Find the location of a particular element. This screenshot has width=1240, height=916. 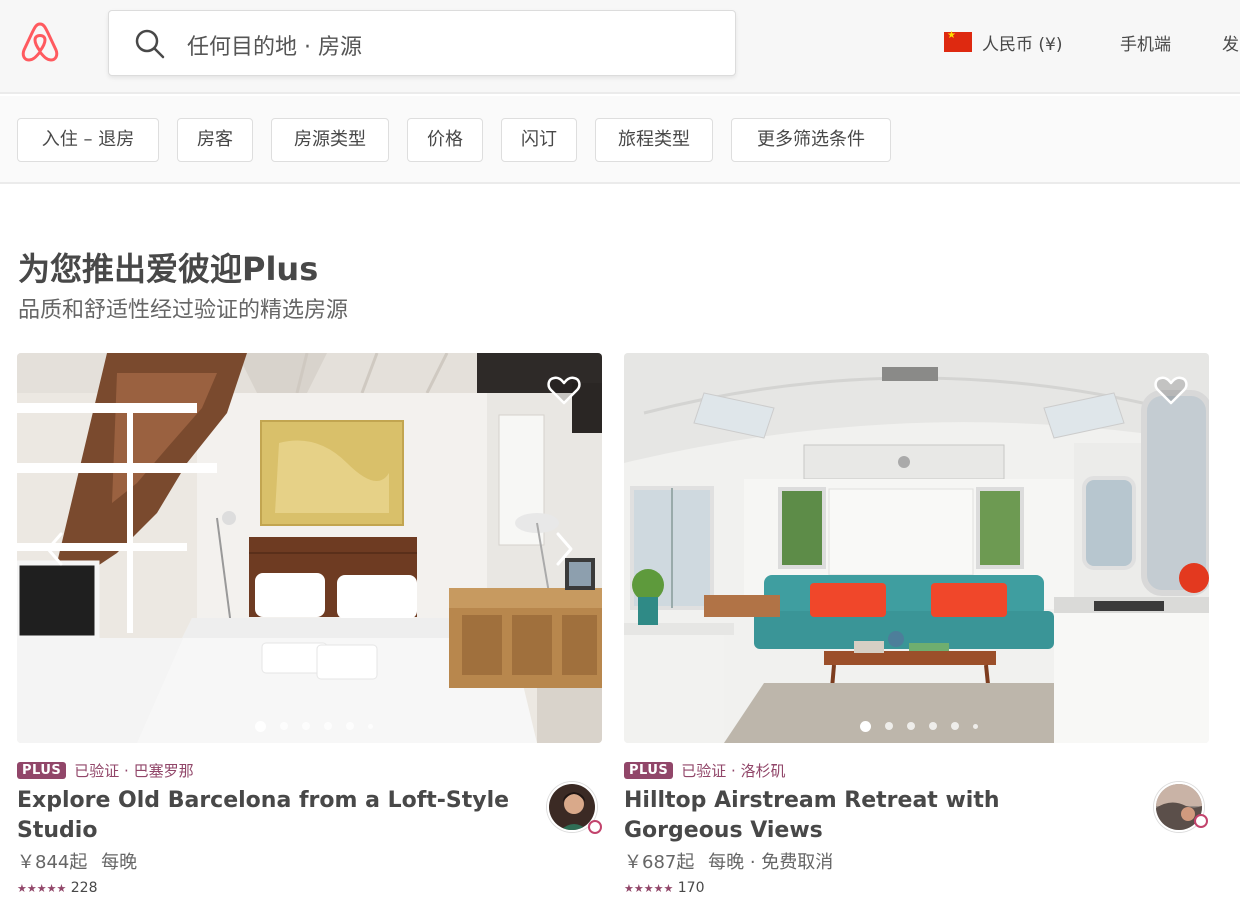

filter-instant-book-button: 闪订 is located at coordinates (539, 140).